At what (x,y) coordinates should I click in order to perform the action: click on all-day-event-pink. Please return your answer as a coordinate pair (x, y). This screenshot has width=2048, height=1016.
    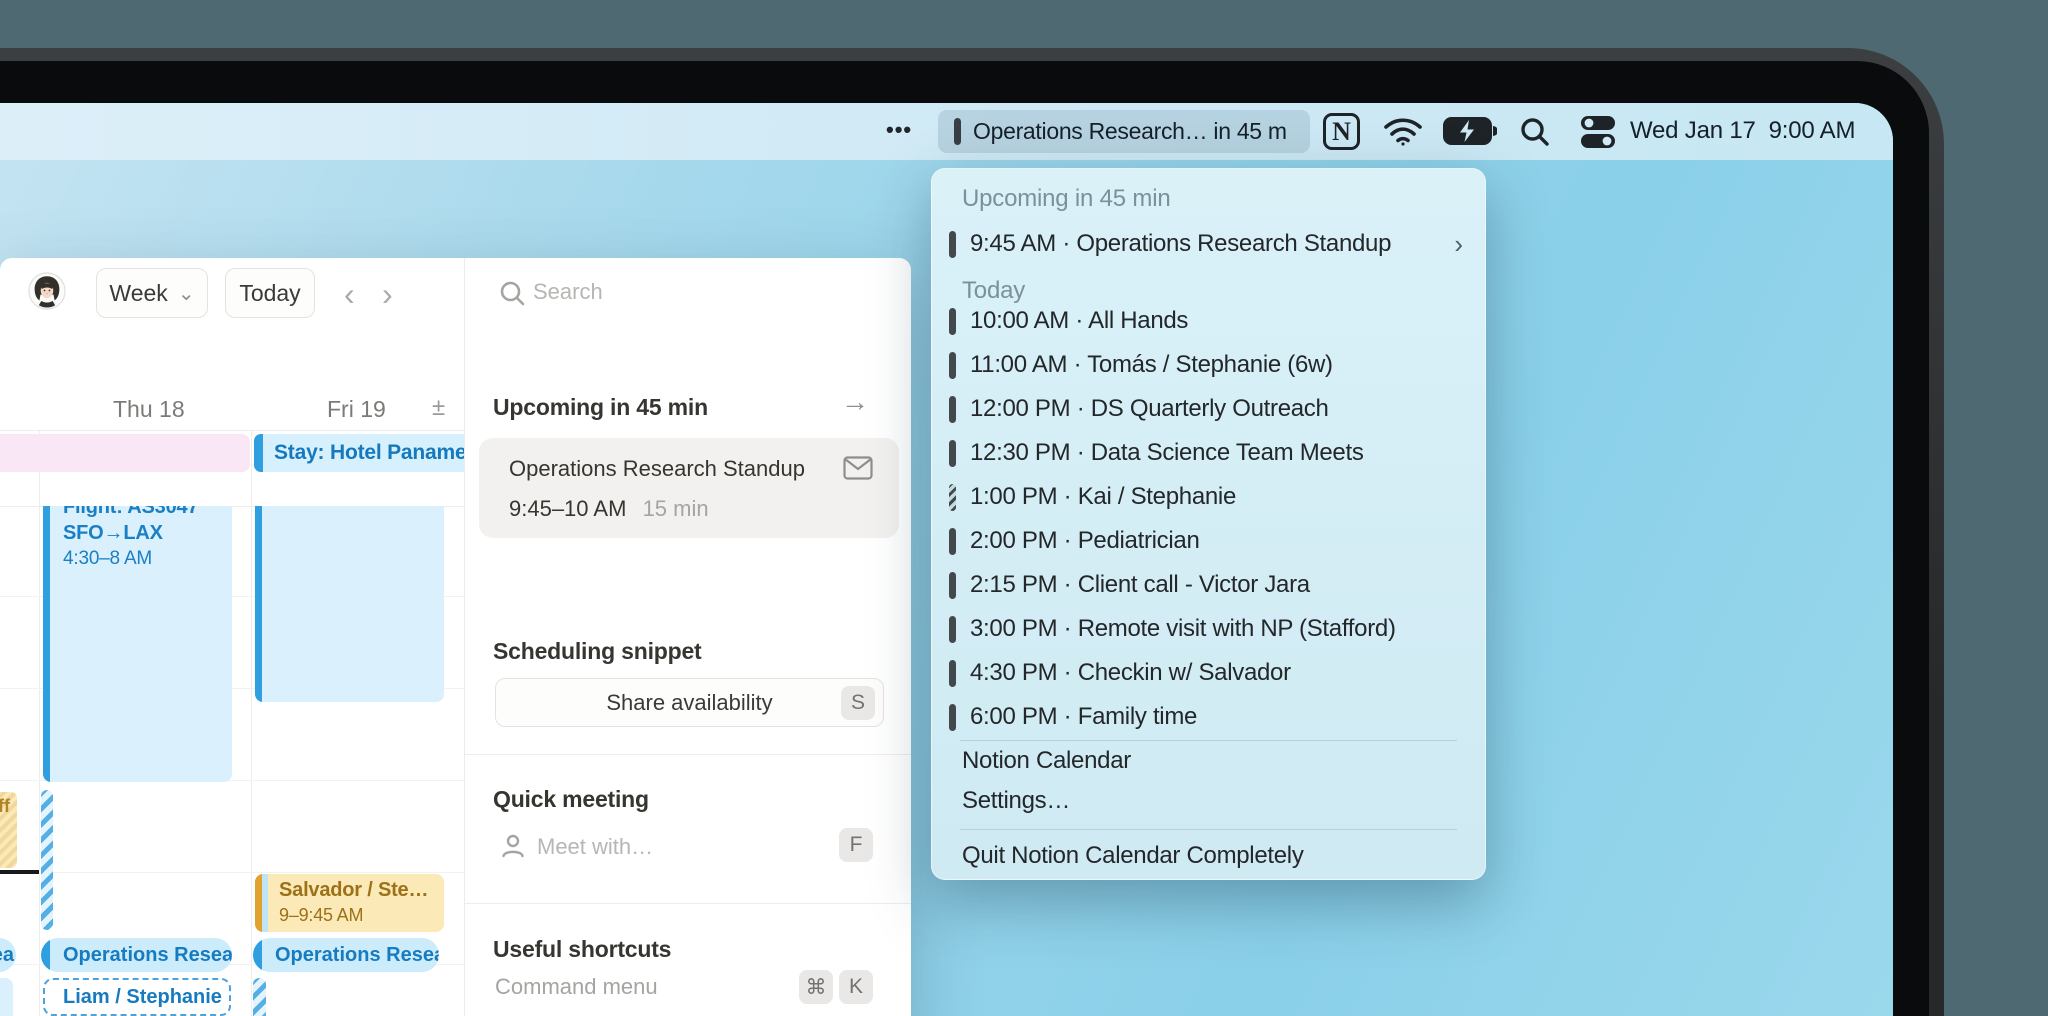
    Looking at the image, I should click on (125, 453).